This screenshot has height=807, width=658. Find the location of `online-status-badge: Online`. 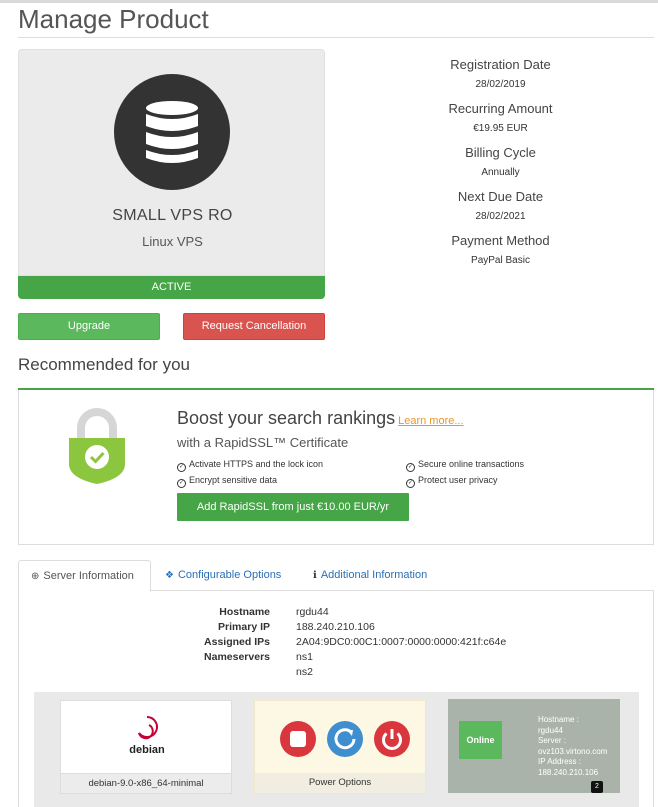

online-status-badge: Online is located at coordinates (480, 740).